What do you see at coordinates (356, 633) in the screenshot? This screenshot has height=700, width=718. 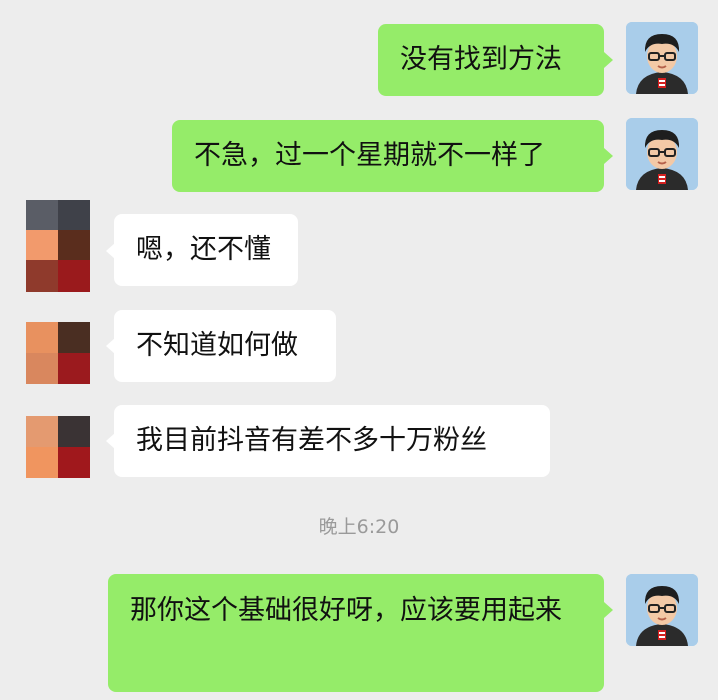 I see `my-message-bubble: 那你这个基础很好呀，应该要用起来` at bounding box center [356, 633].